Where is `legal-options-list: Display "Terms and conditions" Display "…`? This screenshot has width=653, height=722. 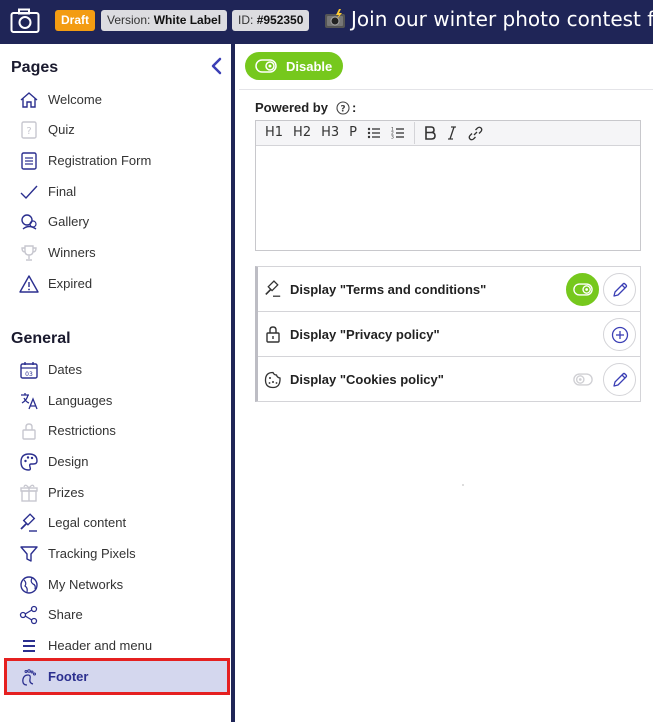
legal-options-list: Display "Terms and conditions" Display "… is located at coordinates (448, 334).